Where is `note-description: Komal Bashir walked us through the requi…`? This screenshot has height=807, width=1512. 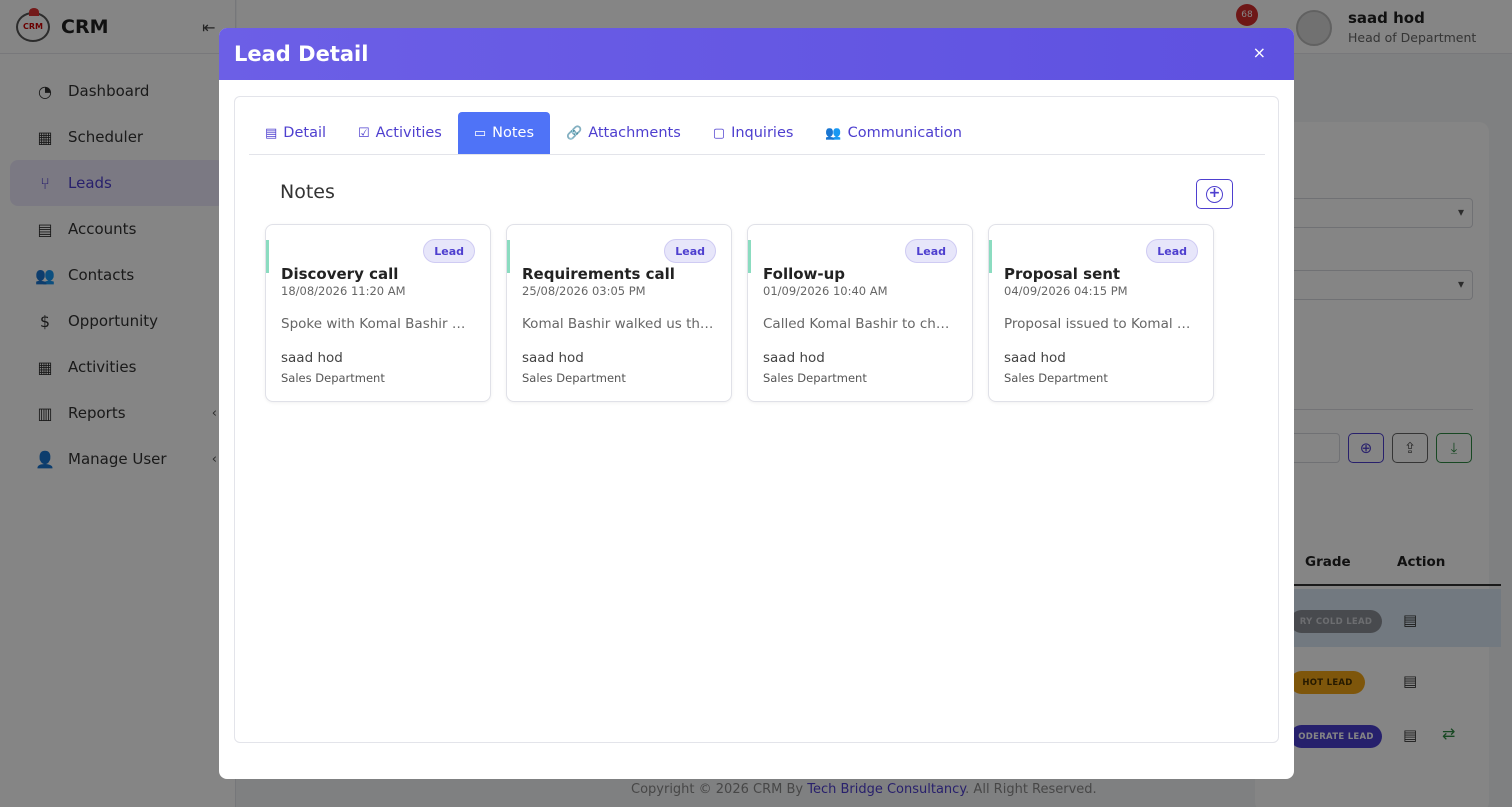 note-description: Komal Bashir walked us through the requi… is located at coordinates (618, 324).